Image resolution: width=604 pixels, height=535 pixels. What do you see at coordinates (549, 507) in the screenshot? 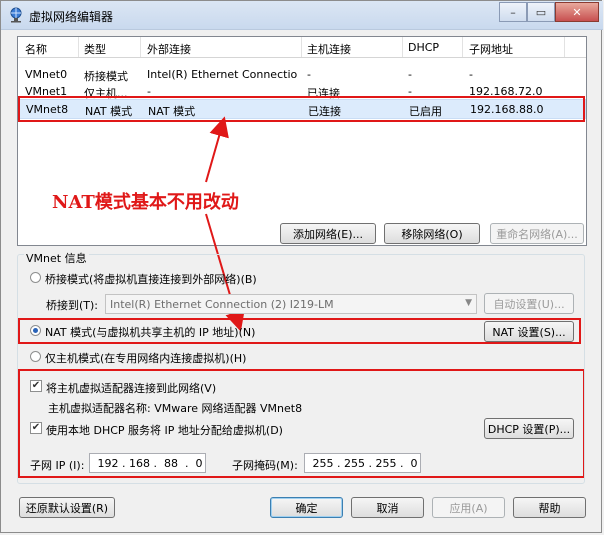
I see `help-button: 帮助` at bounding box center [549, 507].